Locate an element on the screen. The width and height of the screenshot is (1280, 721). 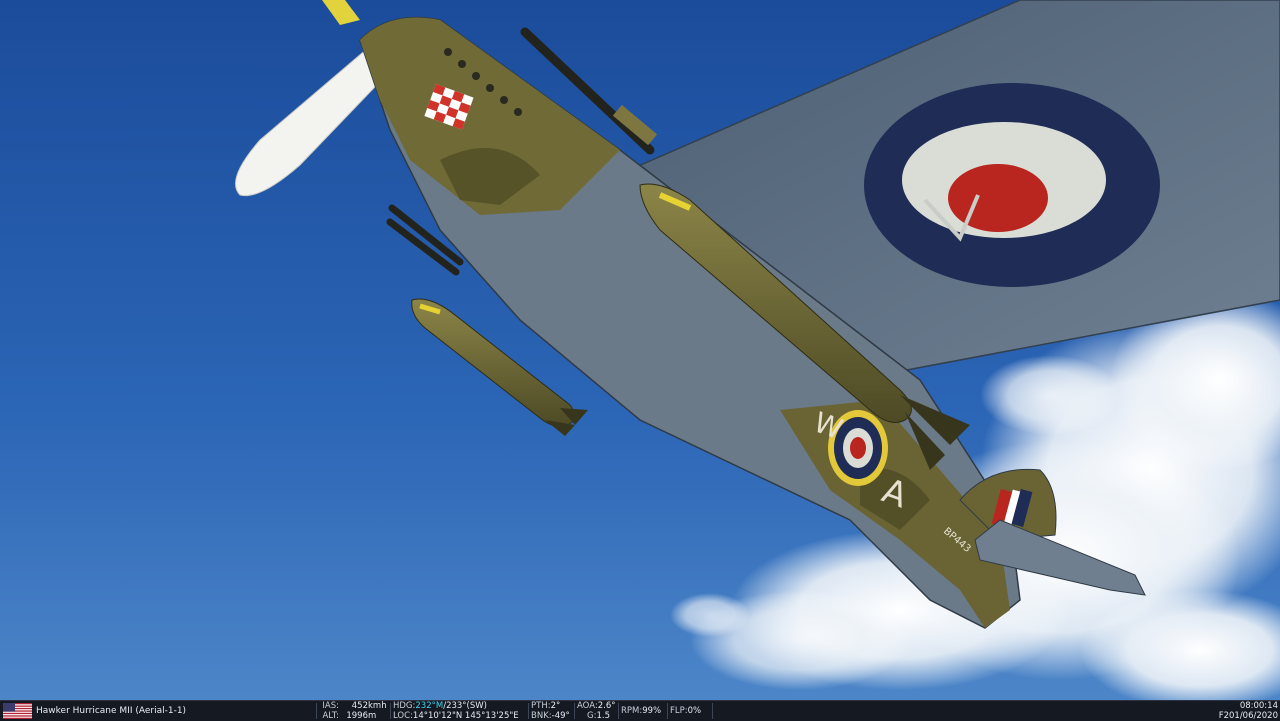
rpm-label: RPM: is located at coordinates (632, 711).